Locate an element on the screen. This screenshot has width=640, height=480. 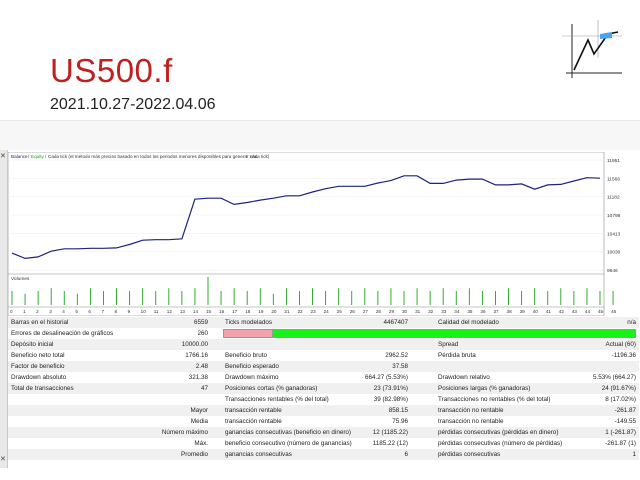
media-tr-value: 75.96 is located at coordinates (400, 421).